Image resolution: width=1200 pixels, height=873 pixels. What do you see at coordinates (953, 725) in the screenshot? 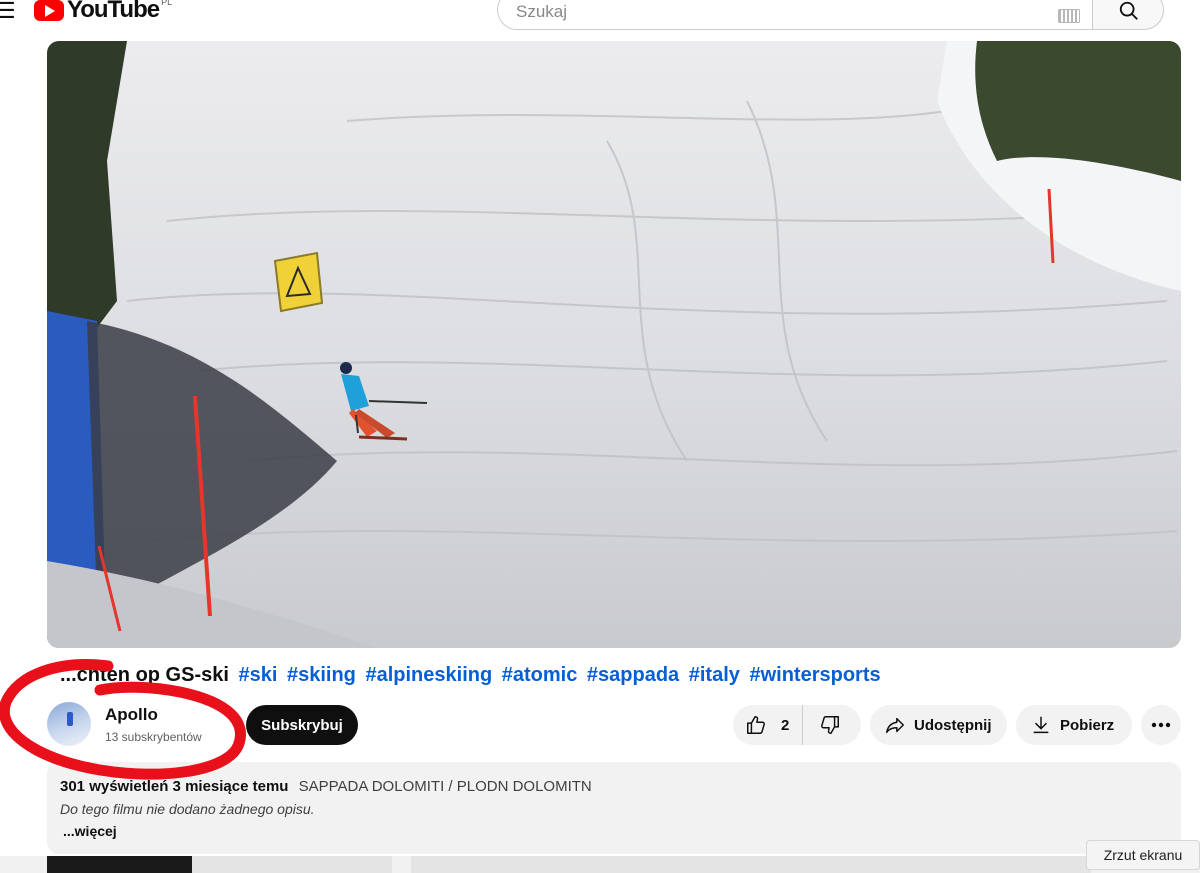
I see `share-label: Udostępnij` at bounding box center [953, 725].